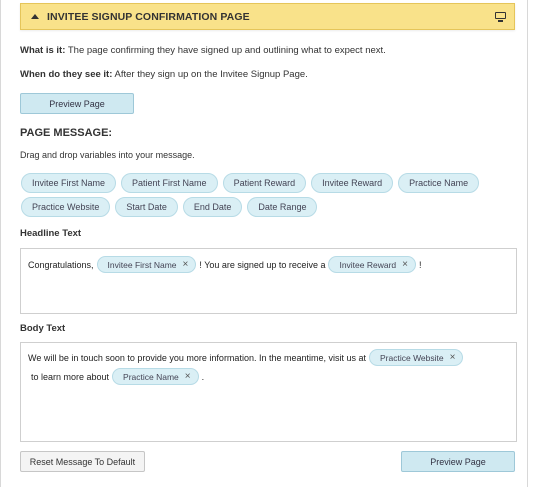  Describe the element at coordinates (66, 74) in the screenshot. I see `when-see-it-label: When do they see it:` at that location.